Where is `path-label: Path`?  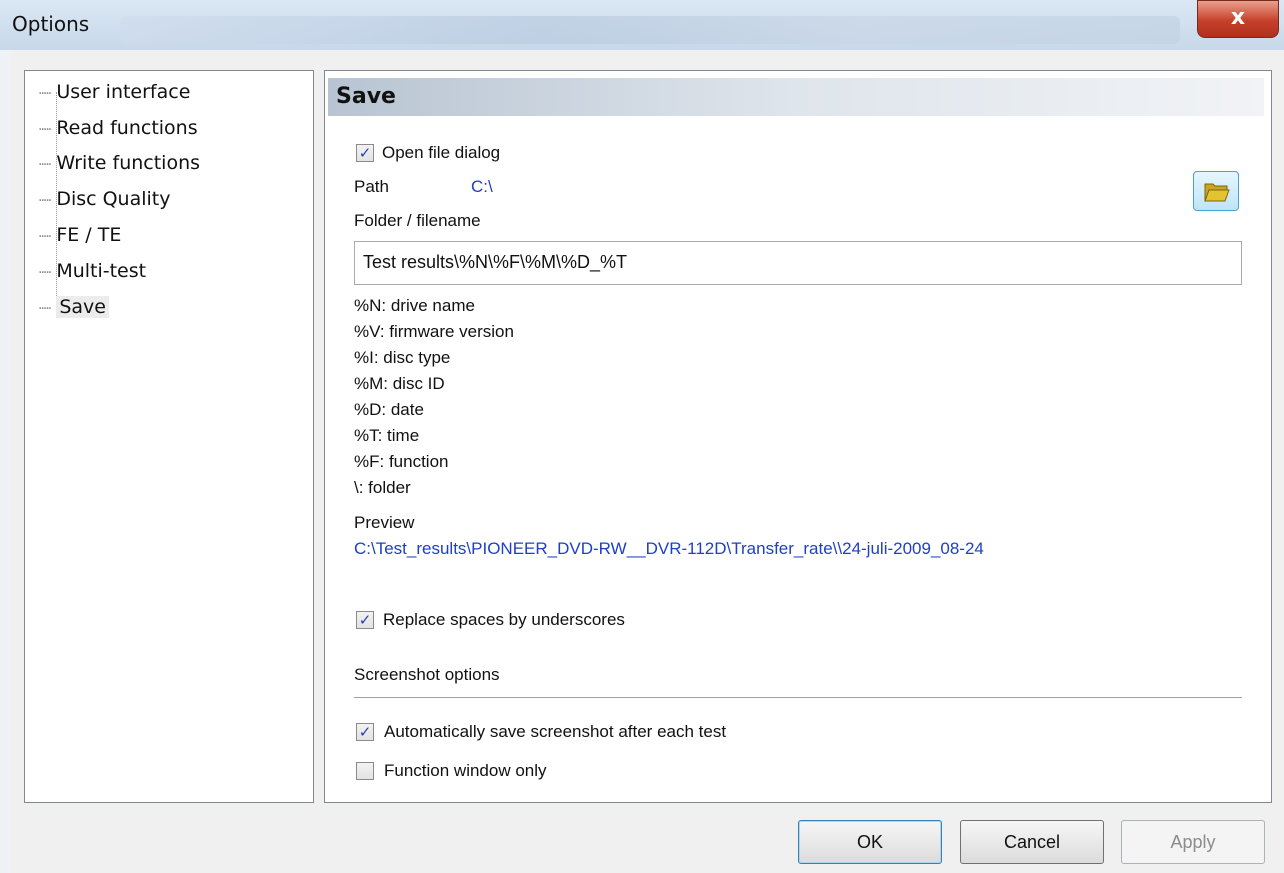 path-label: Path is located at coordinates (371, 186).